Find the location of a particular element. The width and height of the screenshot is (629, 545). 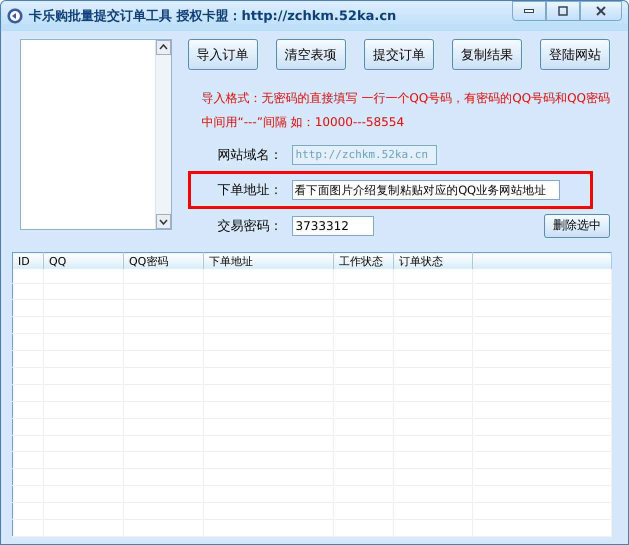

maximize-button is located at coordinates (563, 11).